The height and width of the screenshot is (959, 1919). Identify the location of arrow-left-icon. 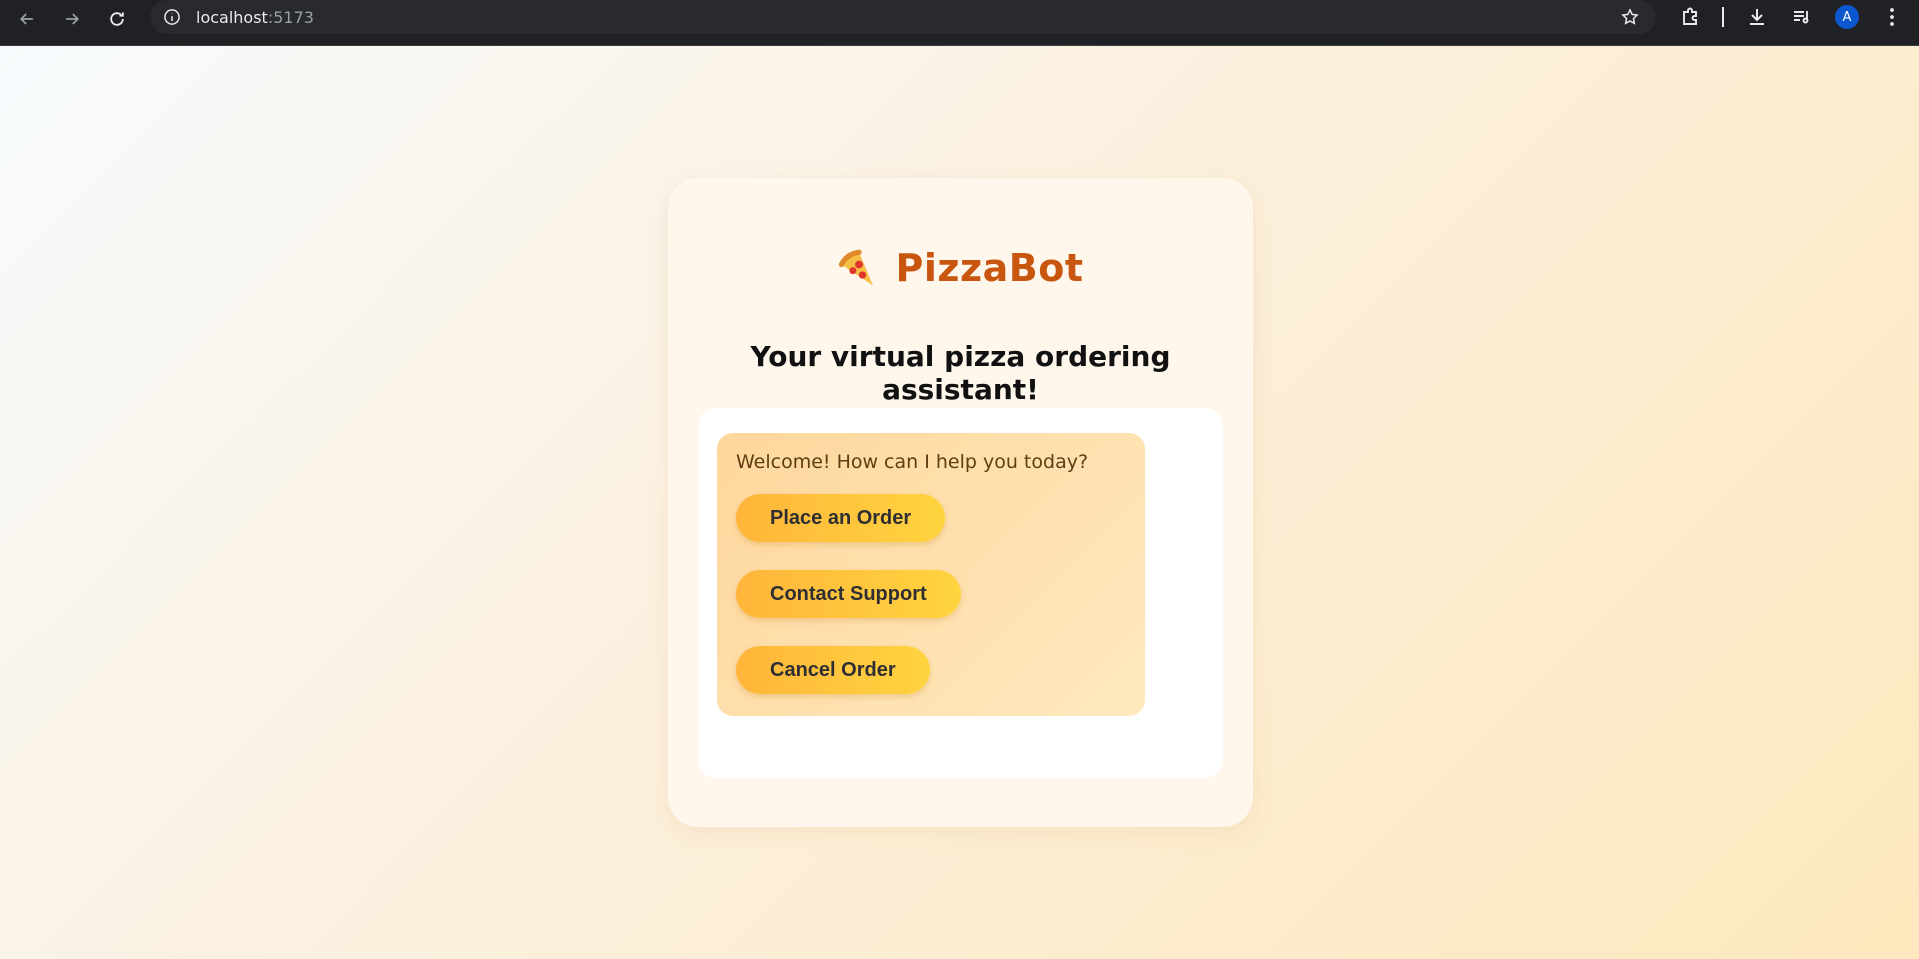
(26, 19).